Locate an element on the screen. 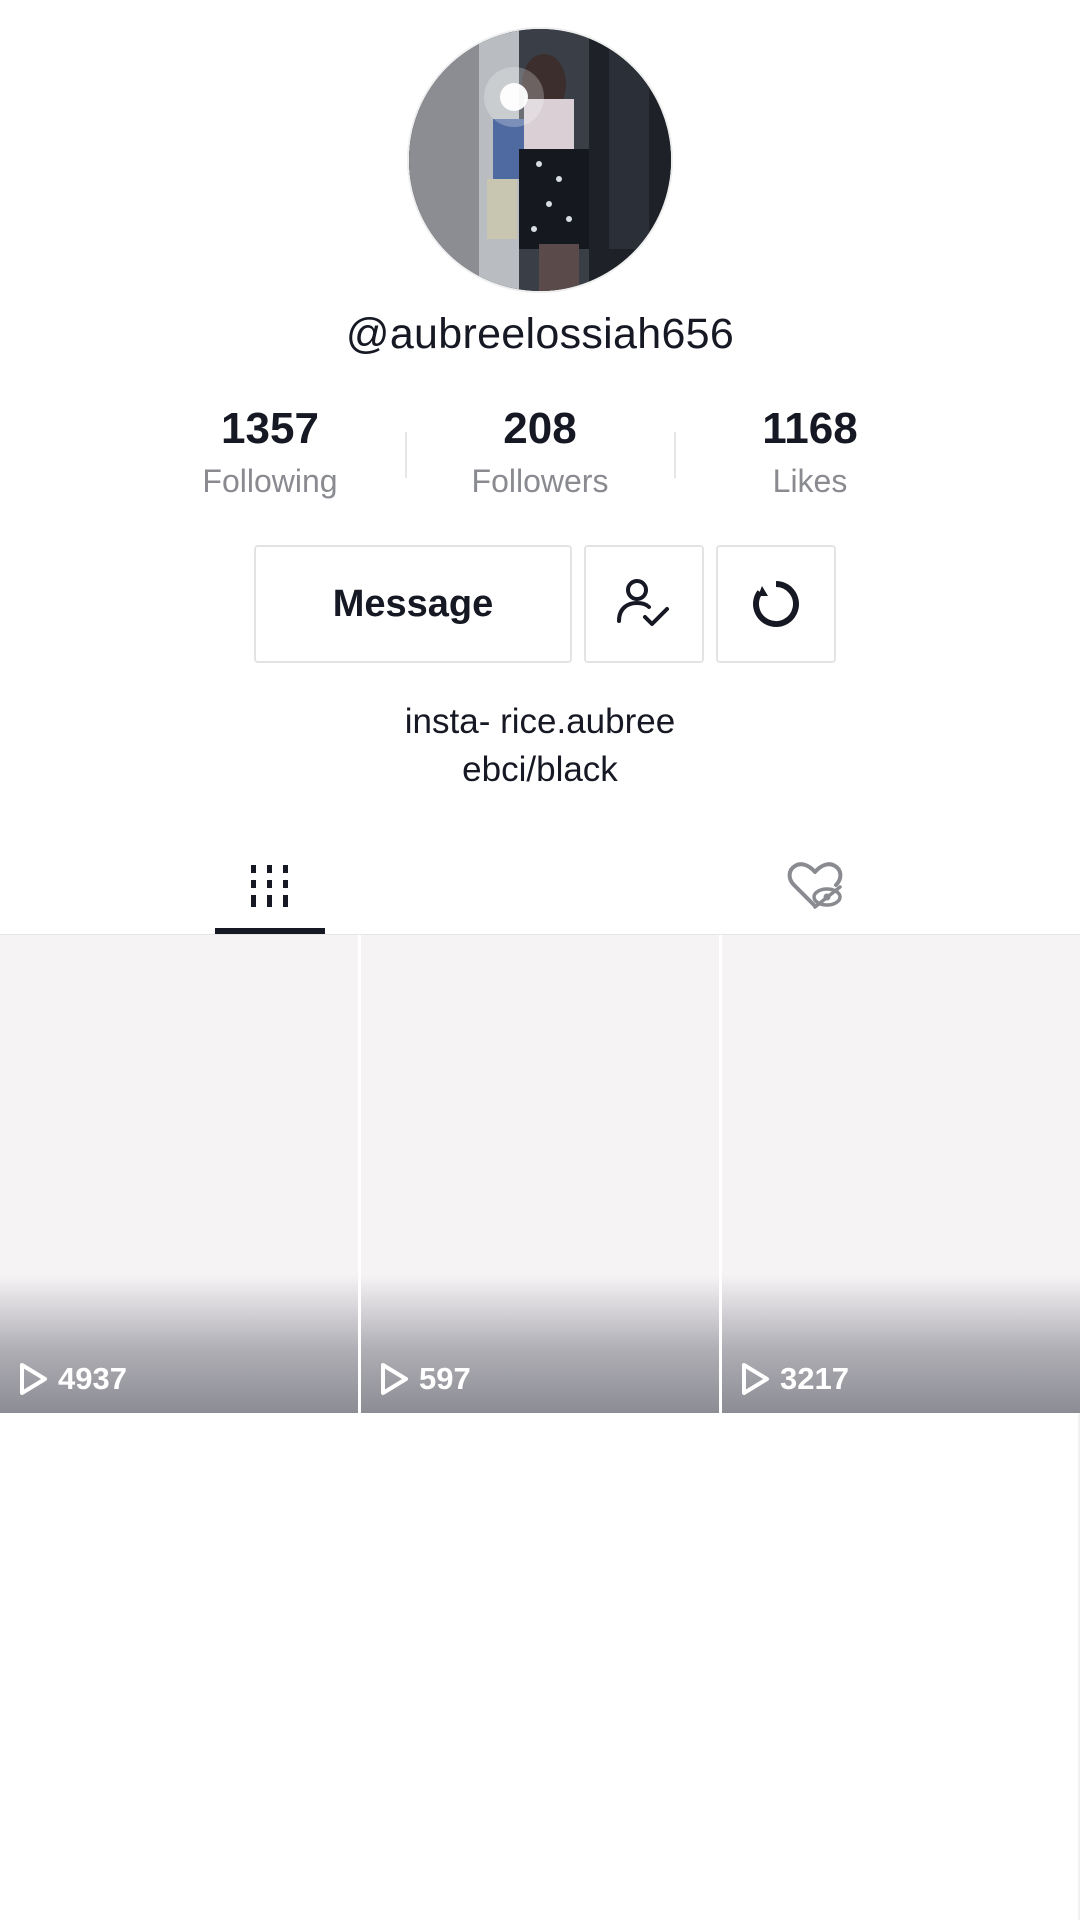 This screenshot has width=1080, height=1920. video-tile: 597 is located at coordinates (540, 1174).